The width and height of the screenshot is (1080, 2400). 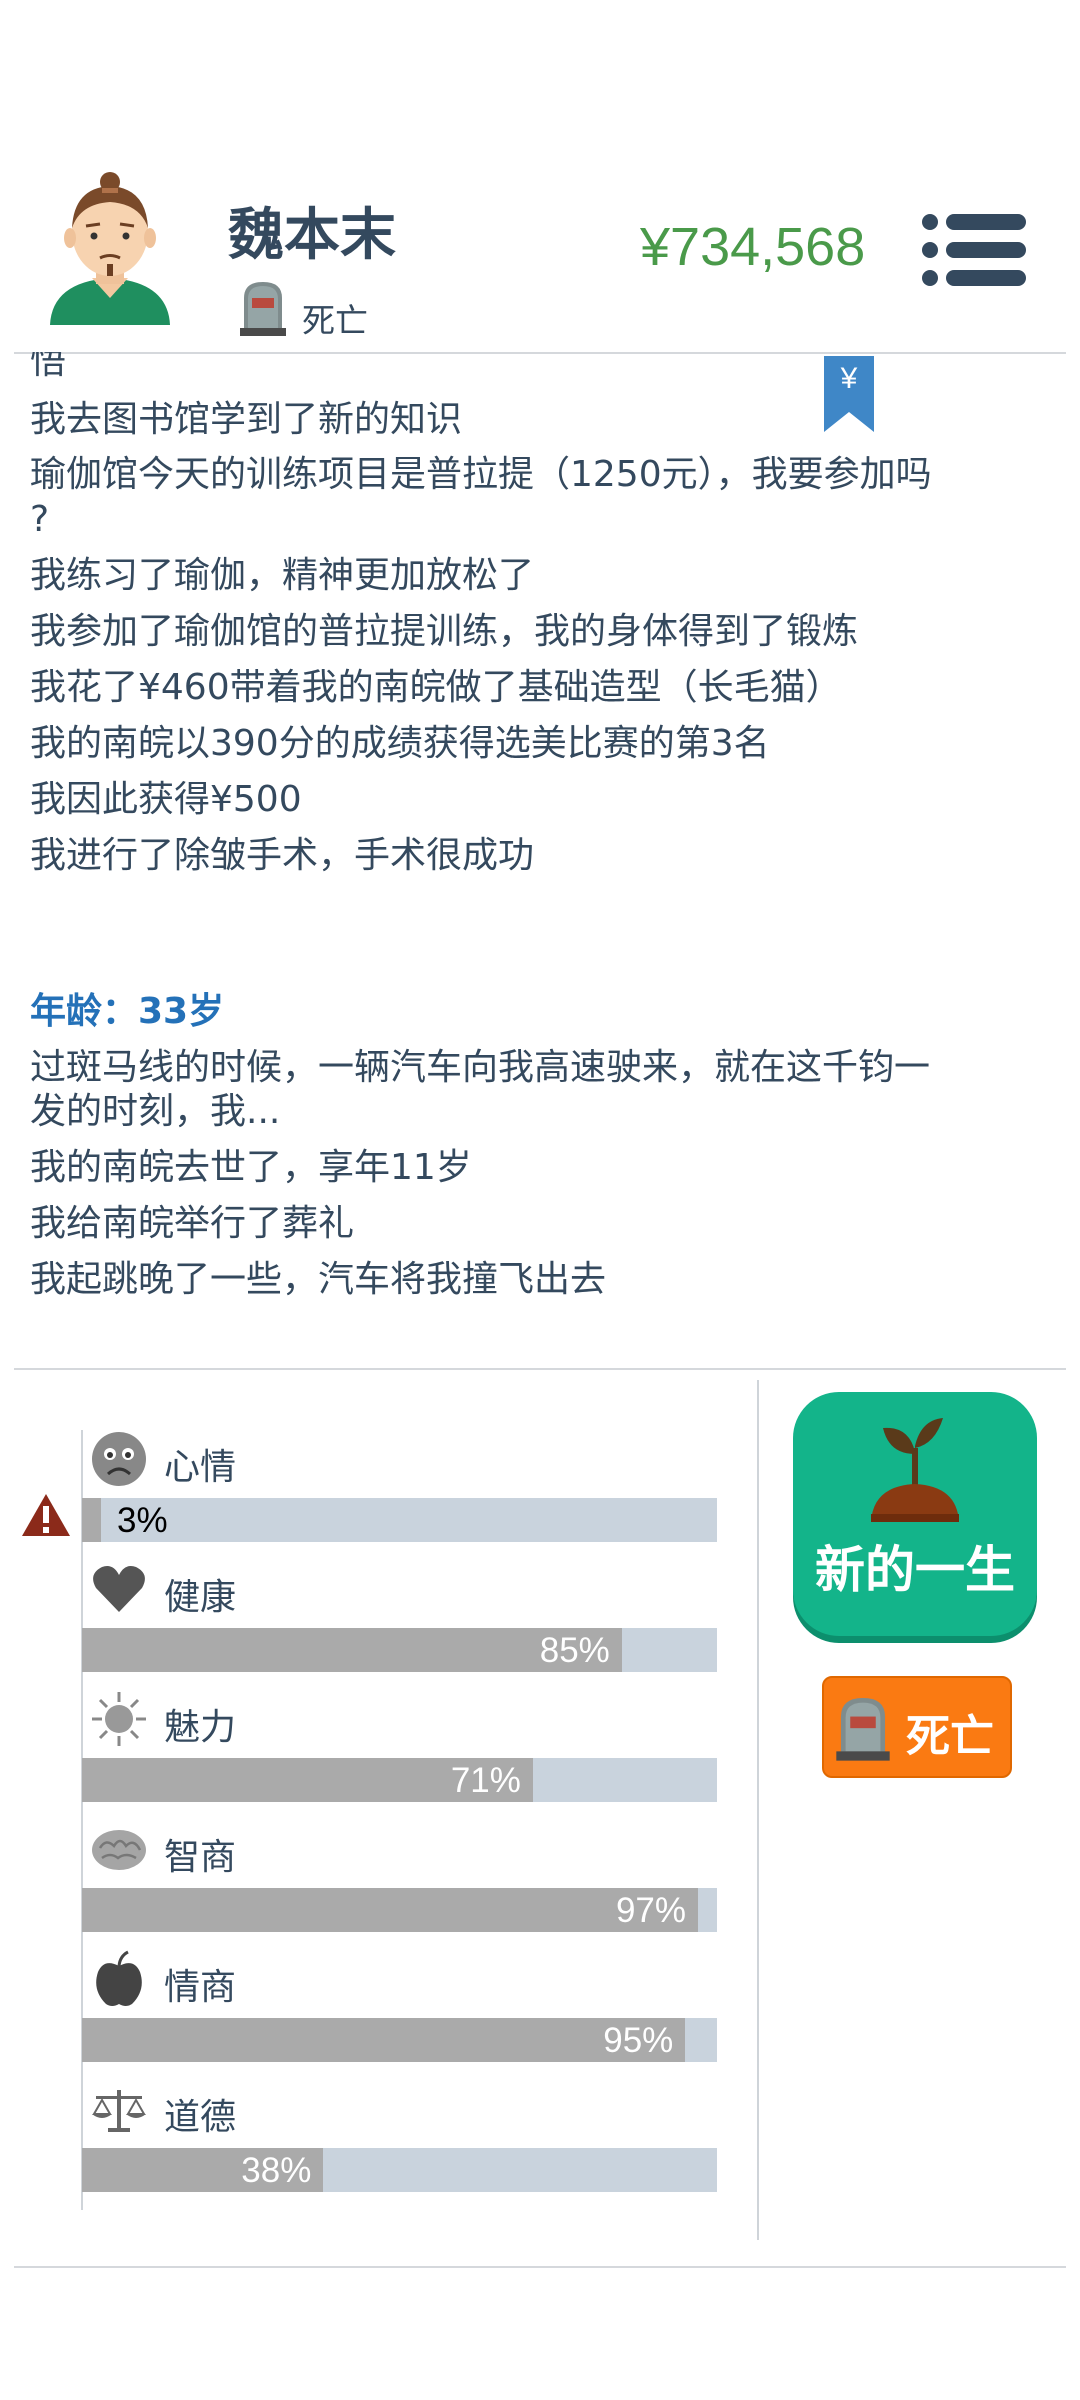 I want to click on log-line: 我的南皖以390分的成绩获得选美比赛的第3名, so click(x=400, y=743).